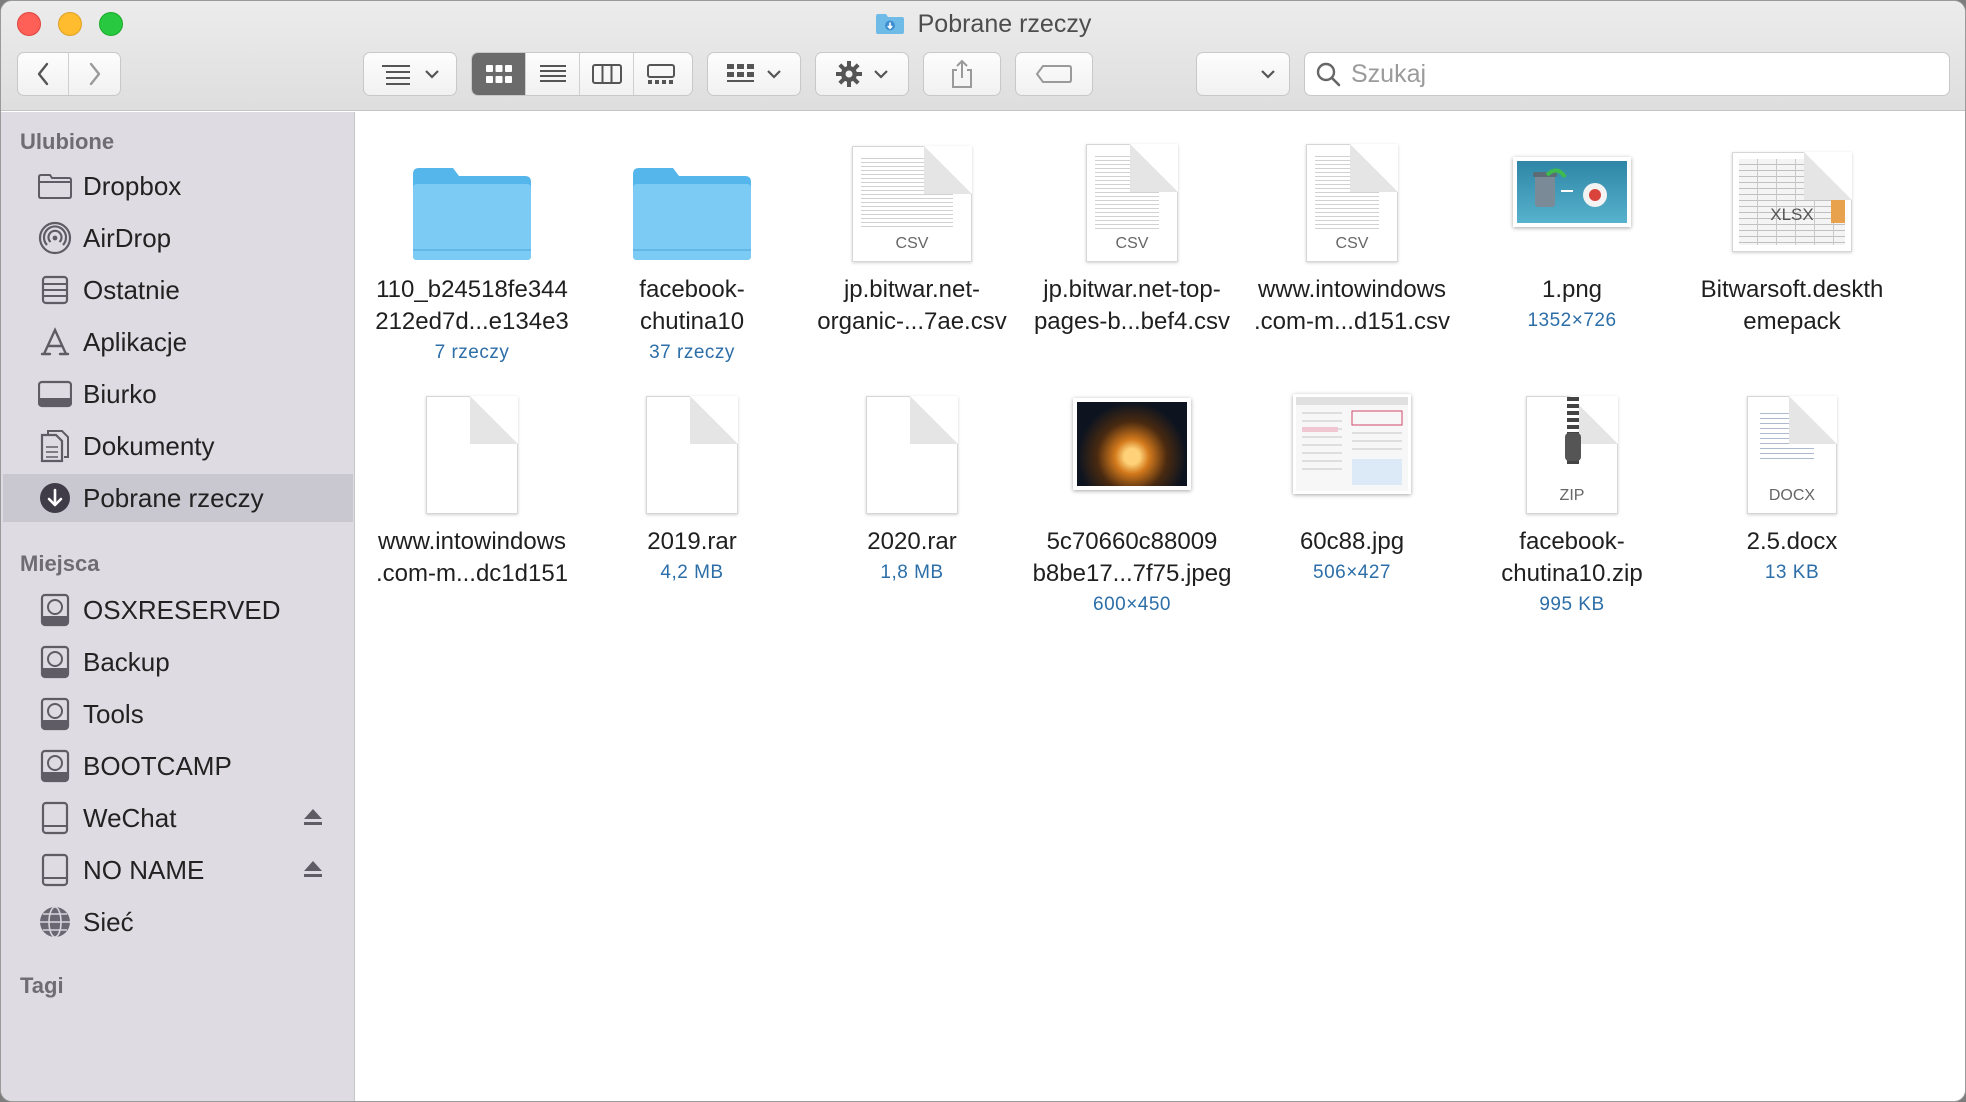 The height and width of the screenshot is (1102, 1966). What do you see at coordinates (144, 869) in the screenshot?
I see `sidebar-item-label: NO NAME` at bounding box center [144, 869].